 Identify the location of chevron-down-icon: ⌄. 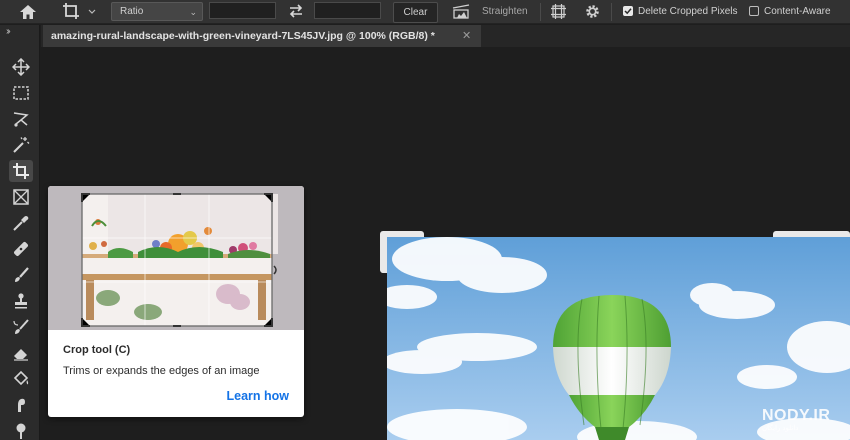
(193, 12).